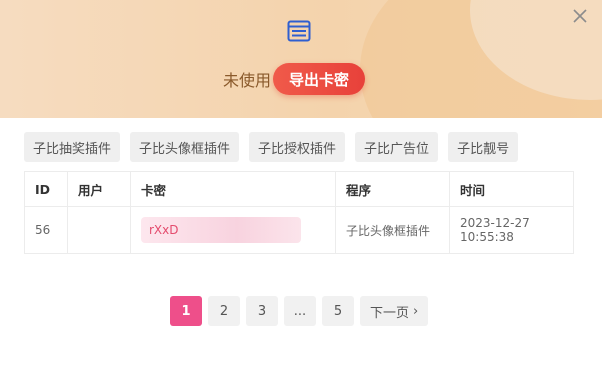 The height and width of the screenshot is (365, 602). Describe the element at coordinates (186, 311) in the screenshot. I see `page-button-1: 1` at that location.